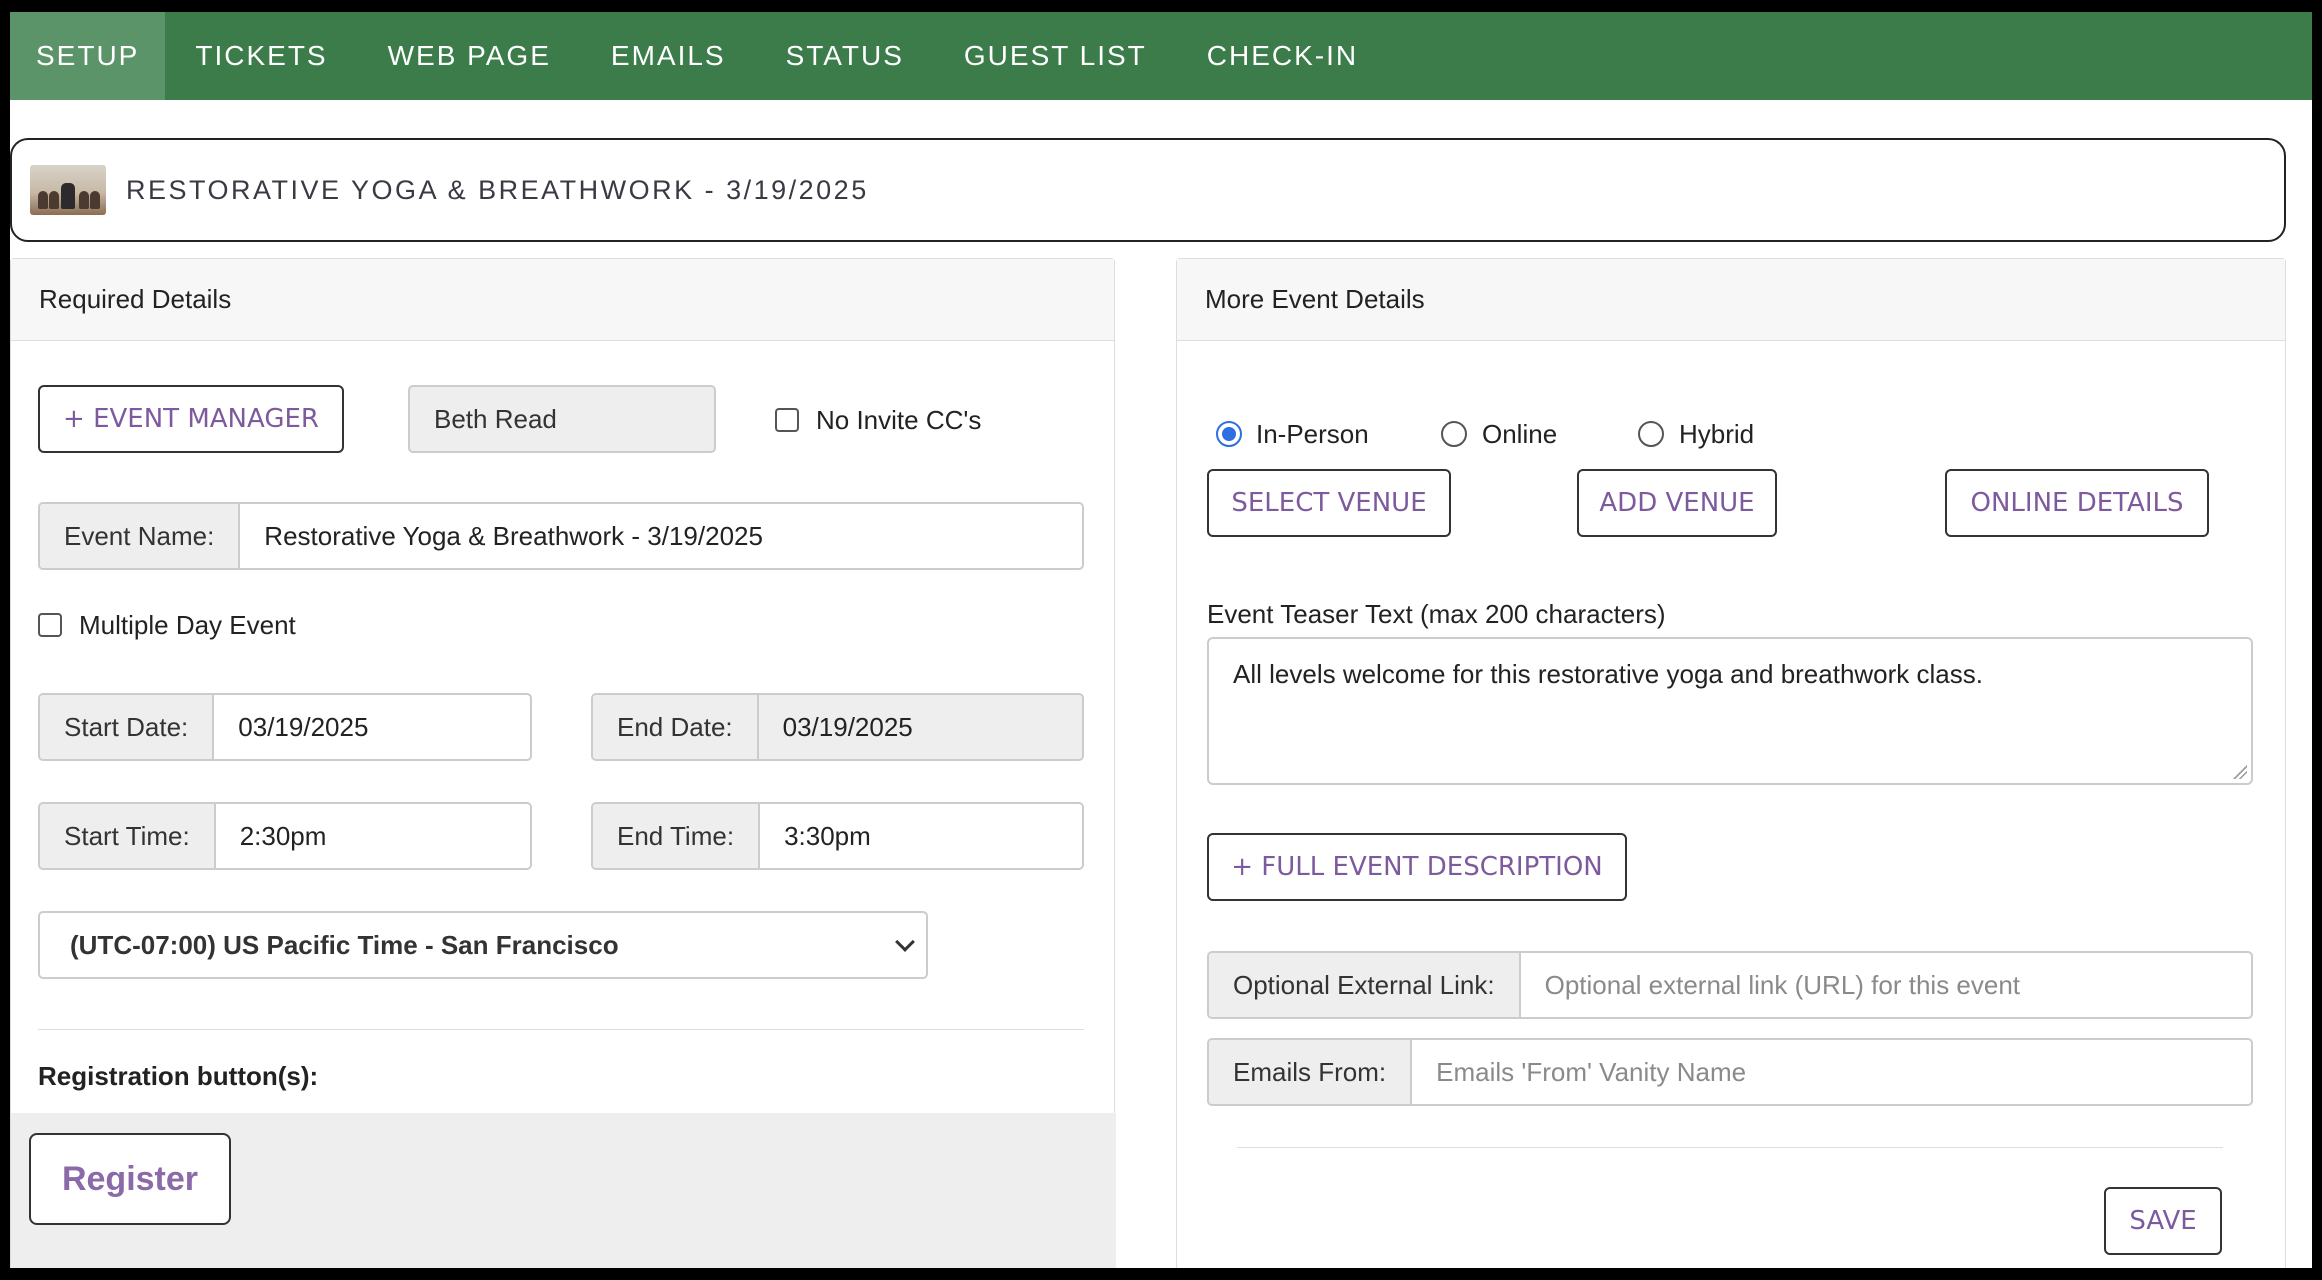  What do you see at coordinates (1229, 434) in the screenshot?
I see `radio-in-person` at bounding box center [1229, 434].